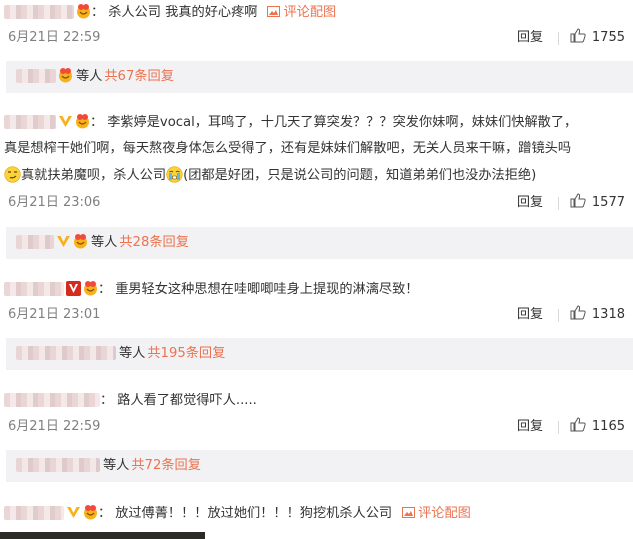  I want to click on like-count: 1165, so click(608, 426).